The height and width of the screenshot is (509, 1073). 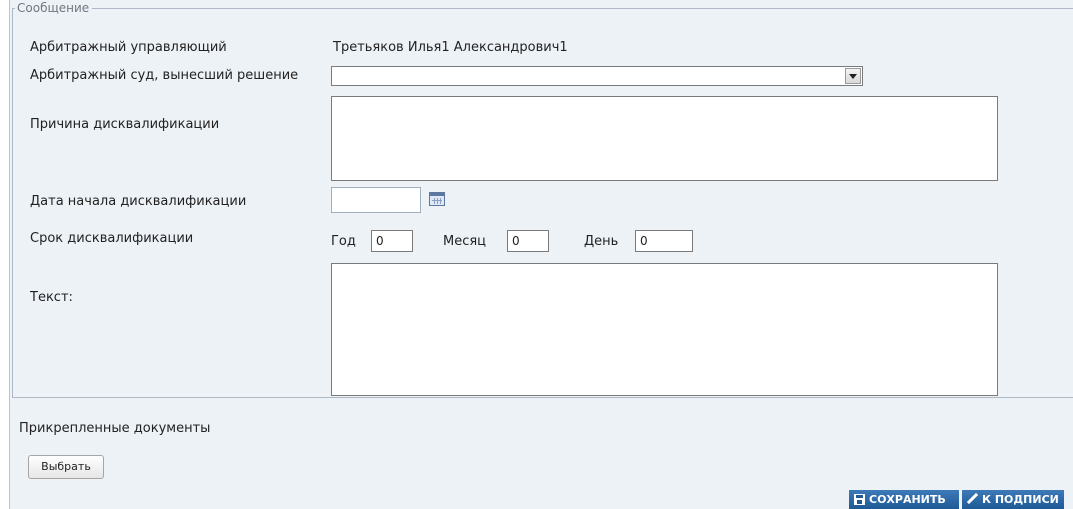 I want to click on start-date-input, so click(x=376, y=200).